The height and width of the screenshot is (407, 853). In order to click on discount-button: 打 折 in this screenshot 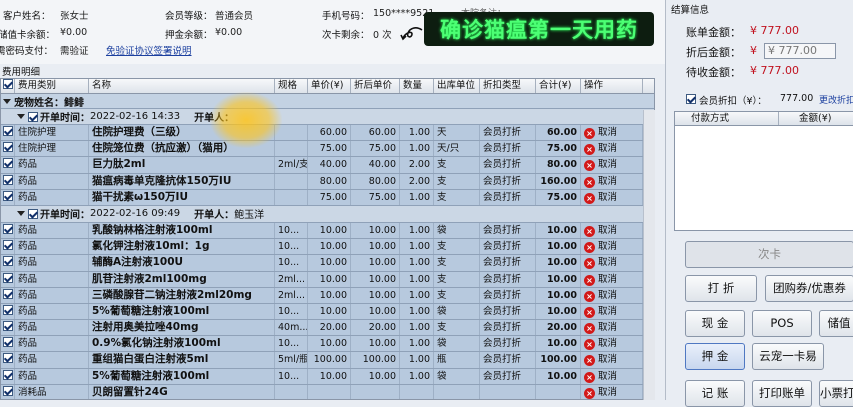, I will do `click(721, 288)`.